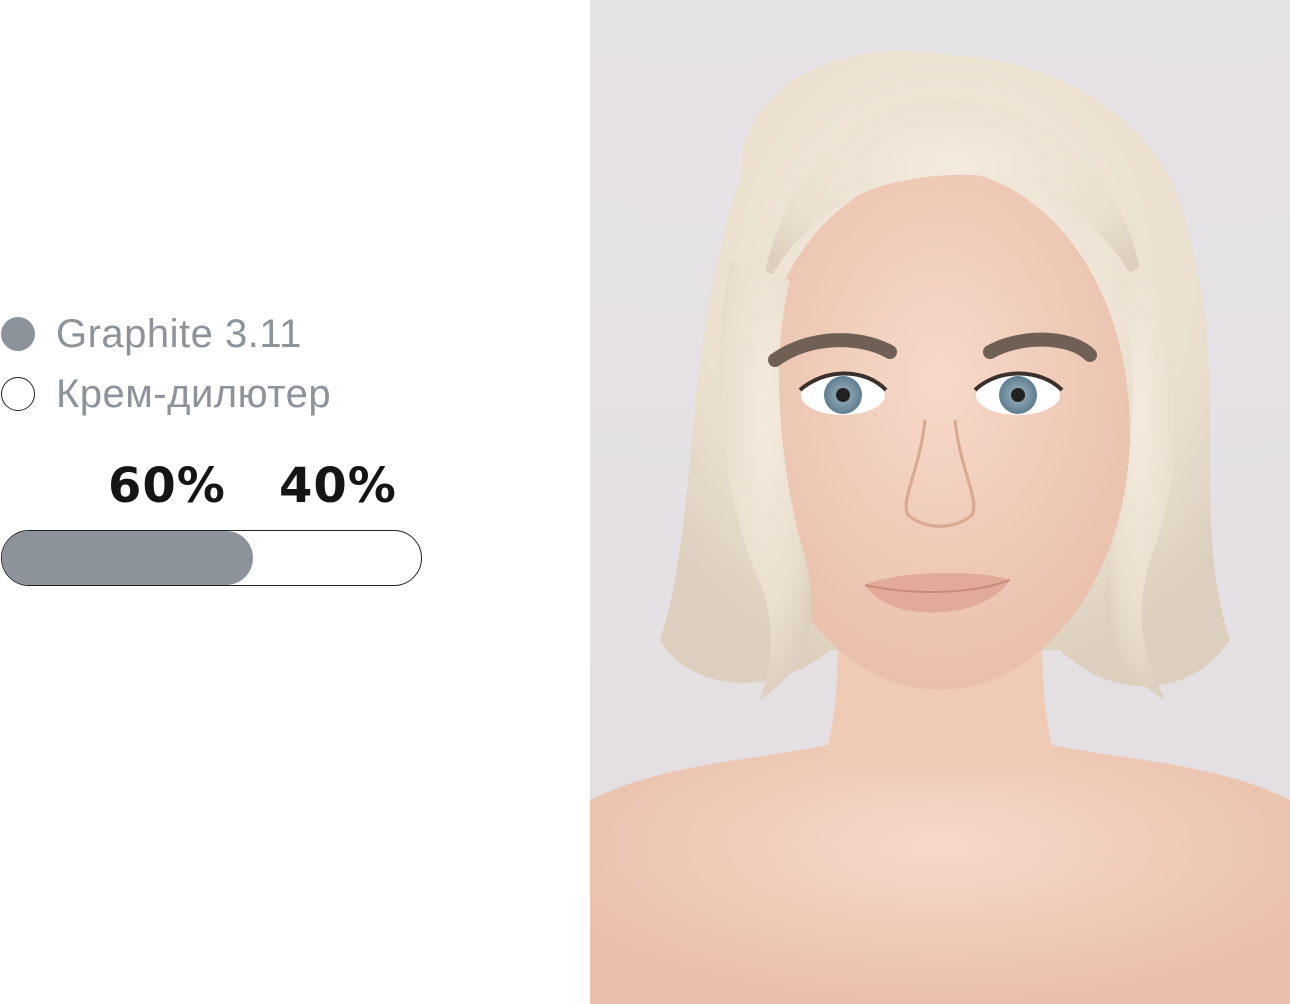 This screenshot has width=1290, height=1004. Describe the element at coordinates (167, 486) in the screenshot. I see `ratio-left-label: 60%` at that location.